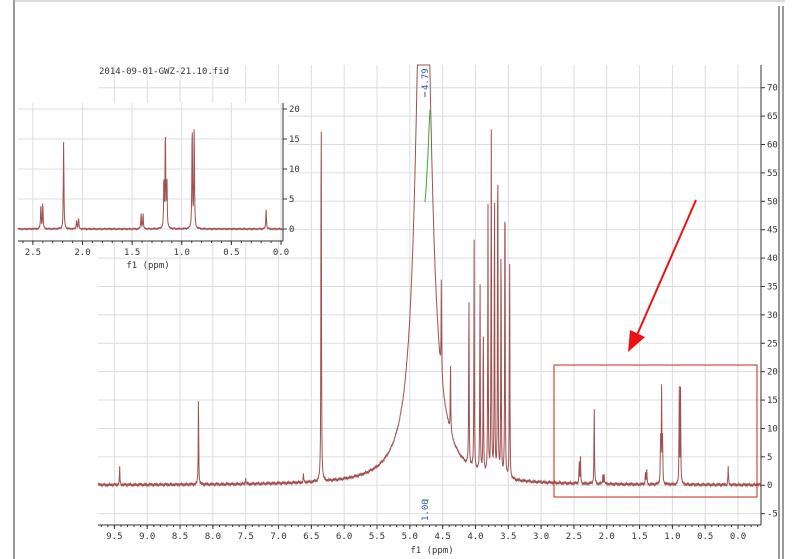  Describe the element at coordinates (655, 431) in the screenshot. I see `highlight-box` at that location.